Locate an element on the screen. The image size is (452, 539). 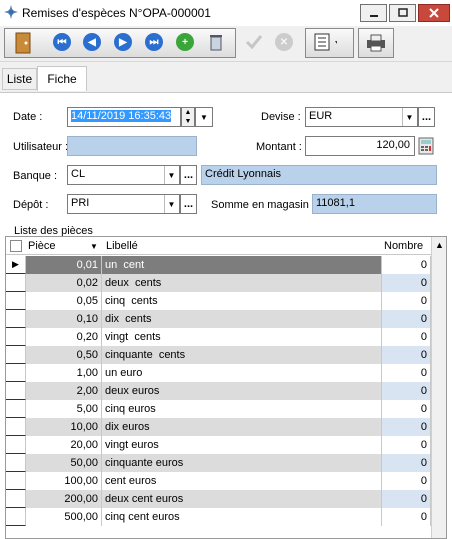
cancel-icon: ✕ is located at coordinates (284, 42).